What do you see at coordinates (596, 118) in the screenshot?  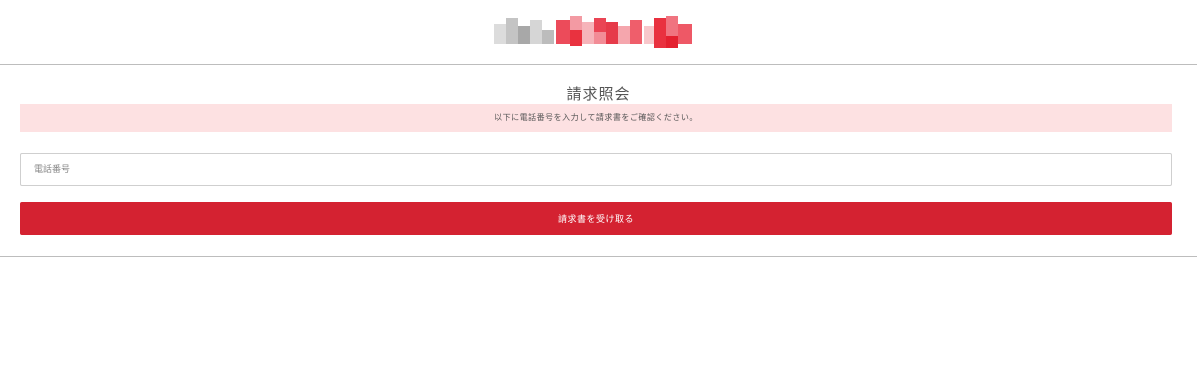 I see `notice-banner: 以下に電話番号を入力して請求書をご確認ください。` at bounding box center [596, 118].